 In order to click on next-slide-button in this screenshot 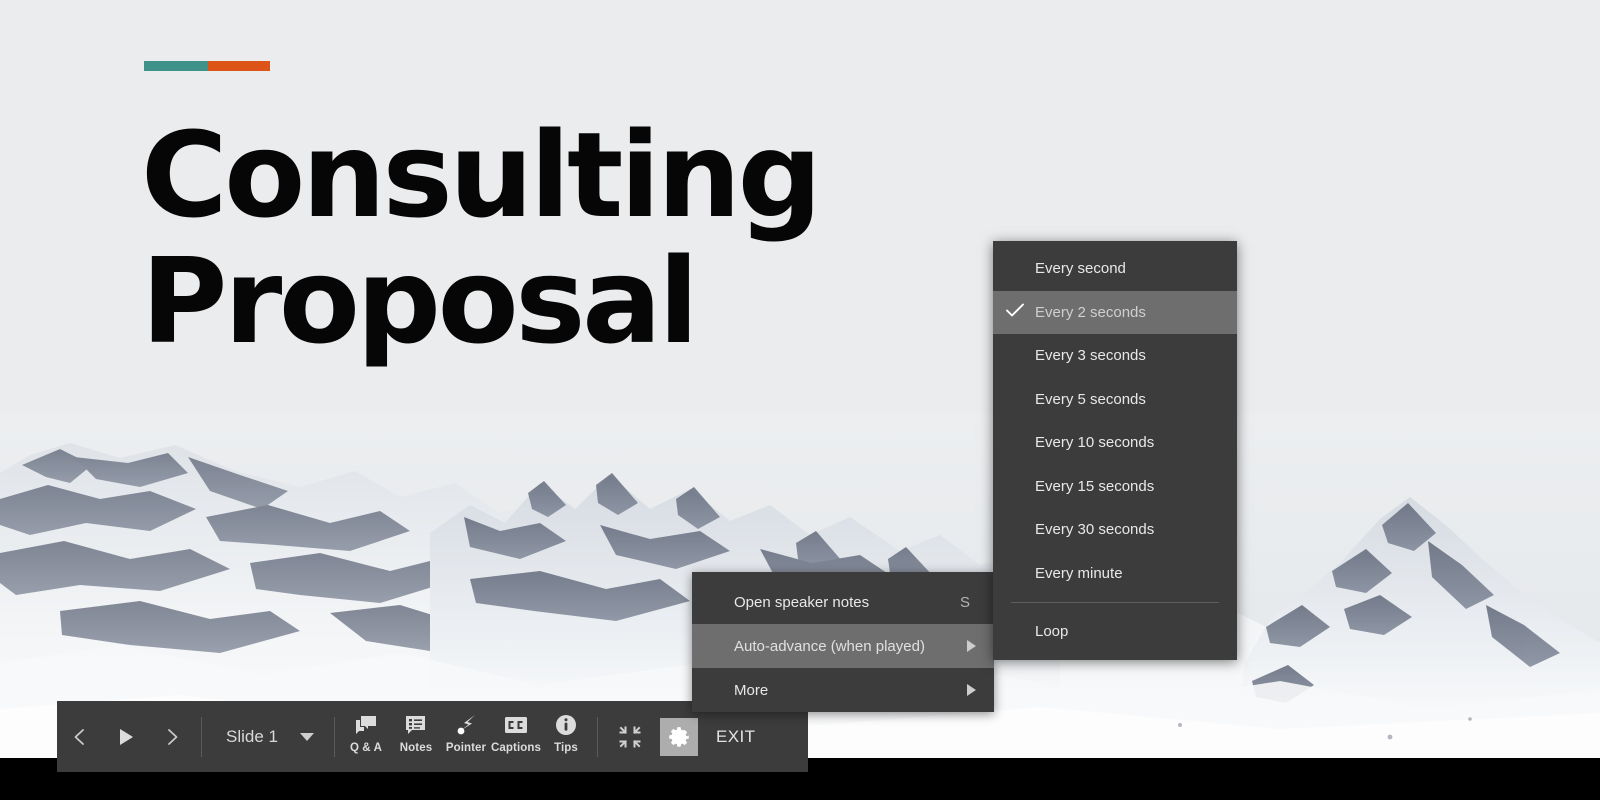, I will do `click(172, 737)`.